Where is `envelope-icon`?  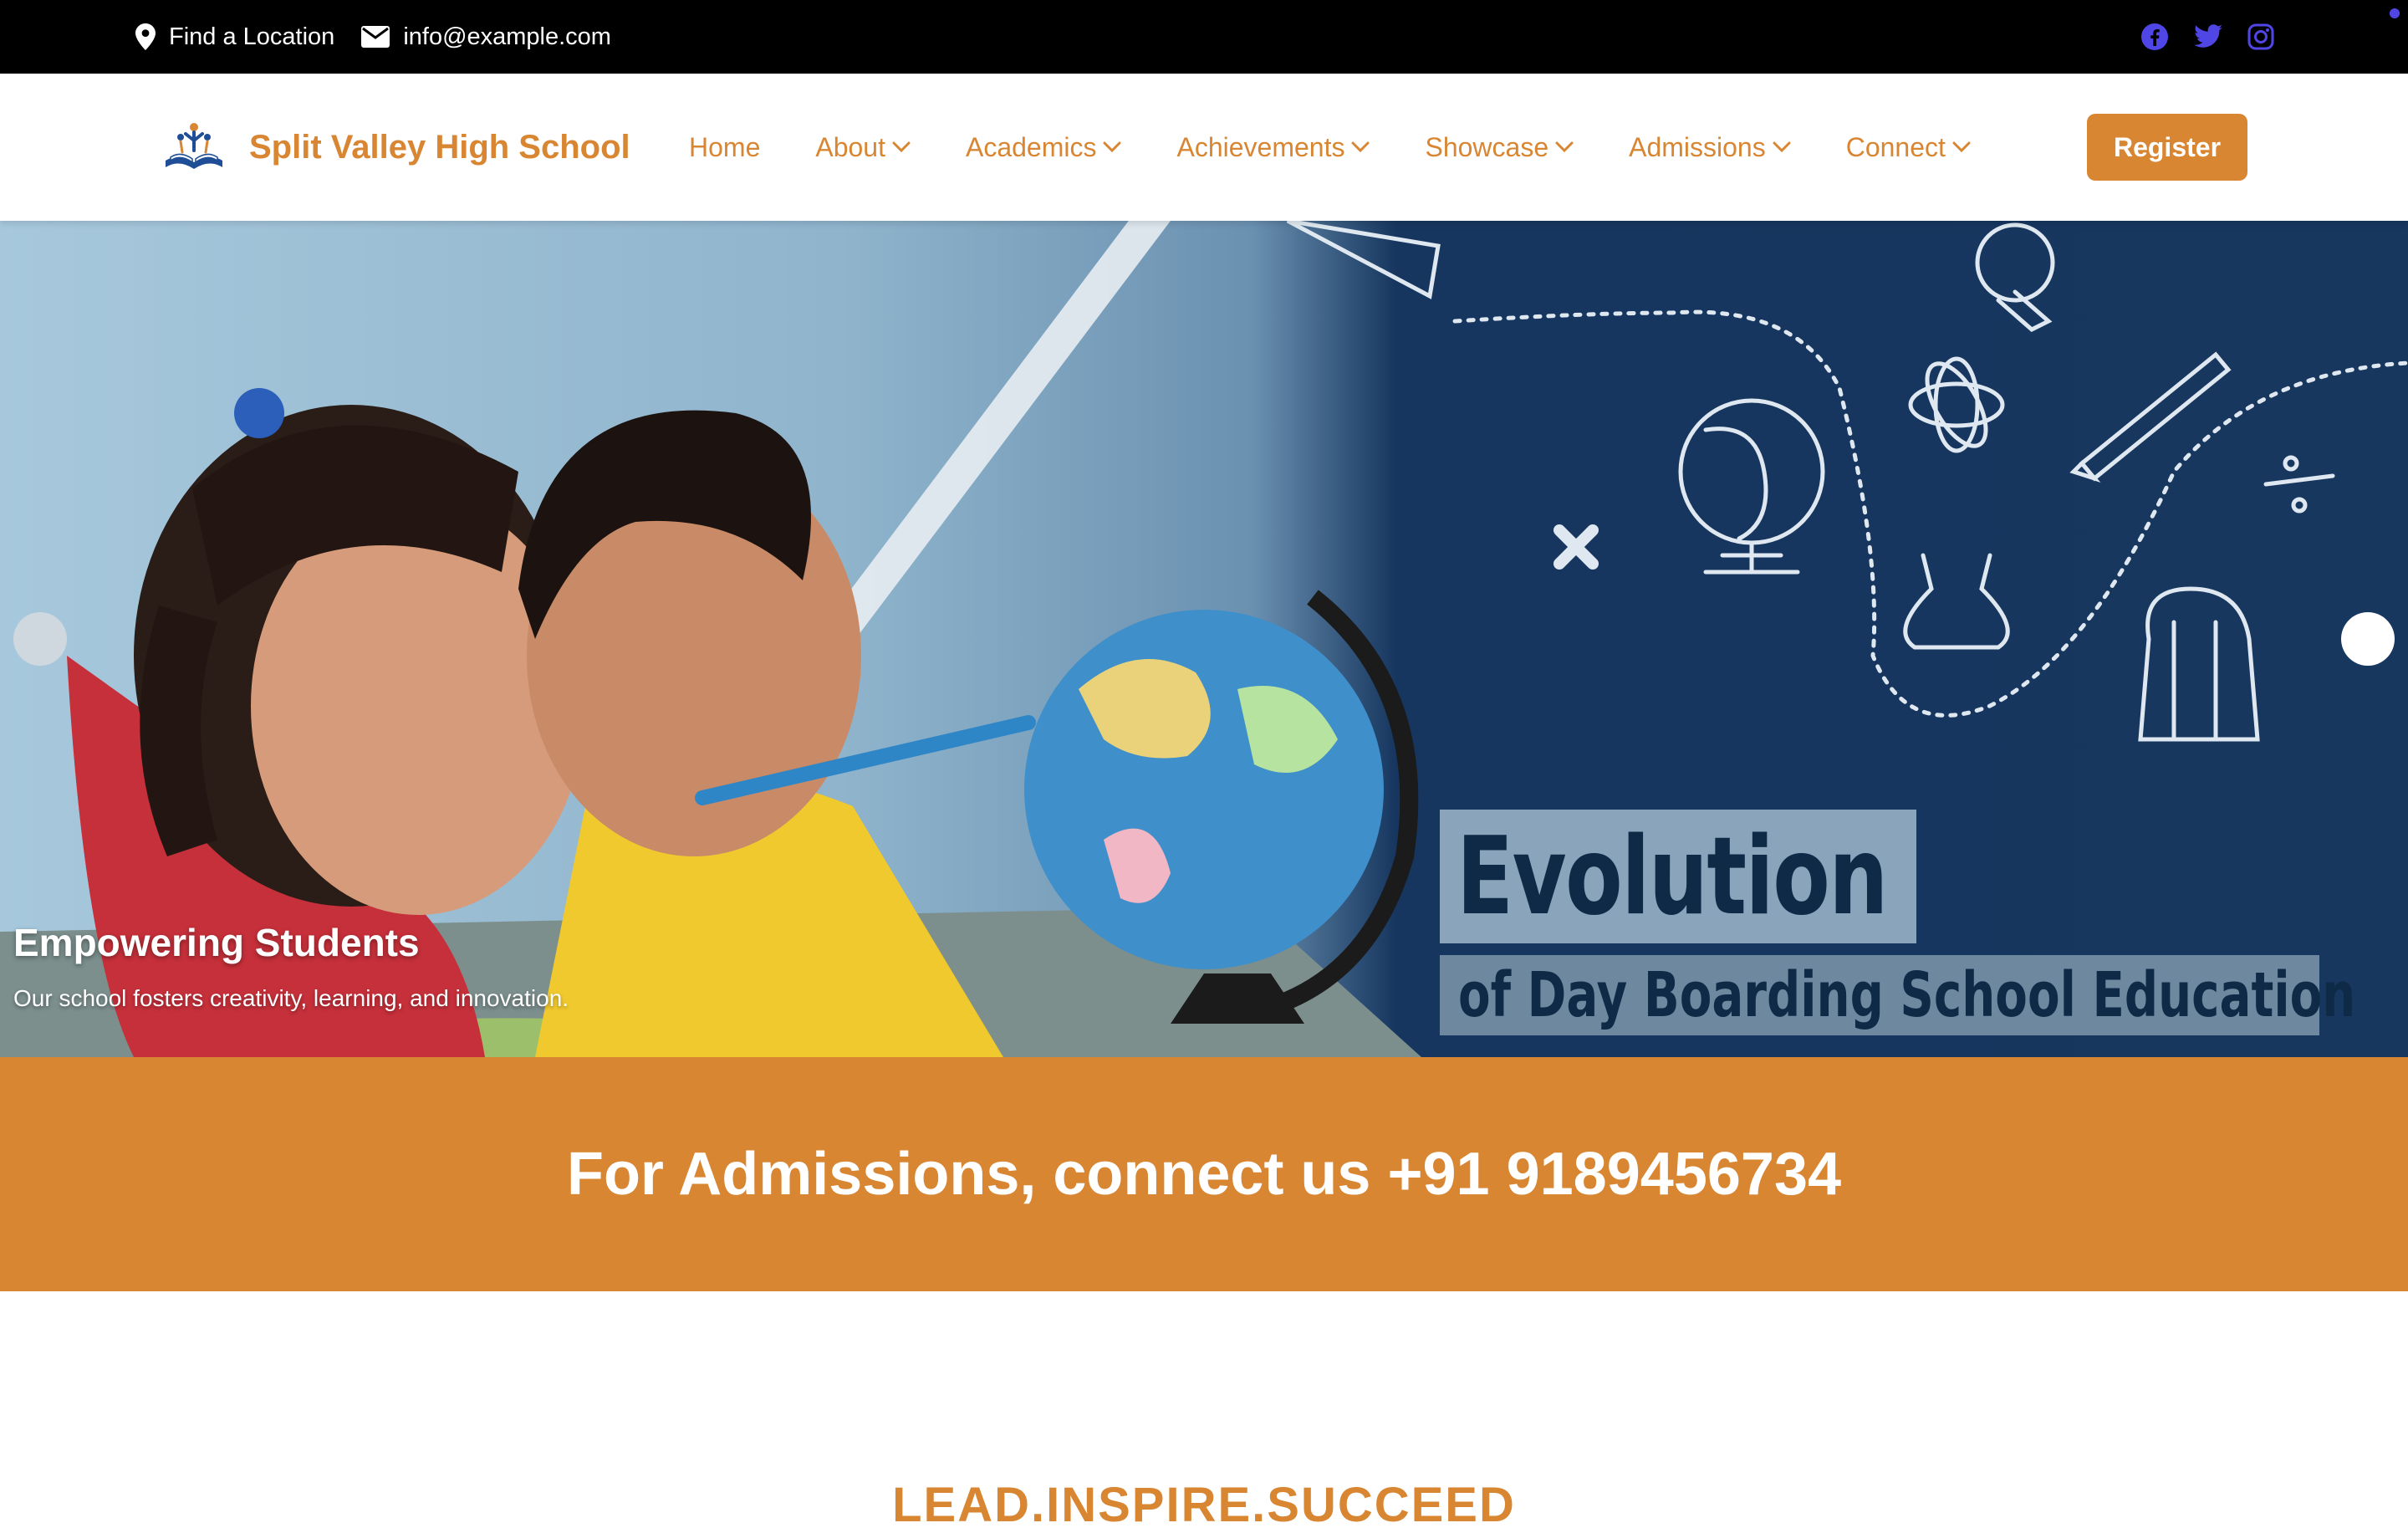 envelope-icon is located at coordinates (376, 37).